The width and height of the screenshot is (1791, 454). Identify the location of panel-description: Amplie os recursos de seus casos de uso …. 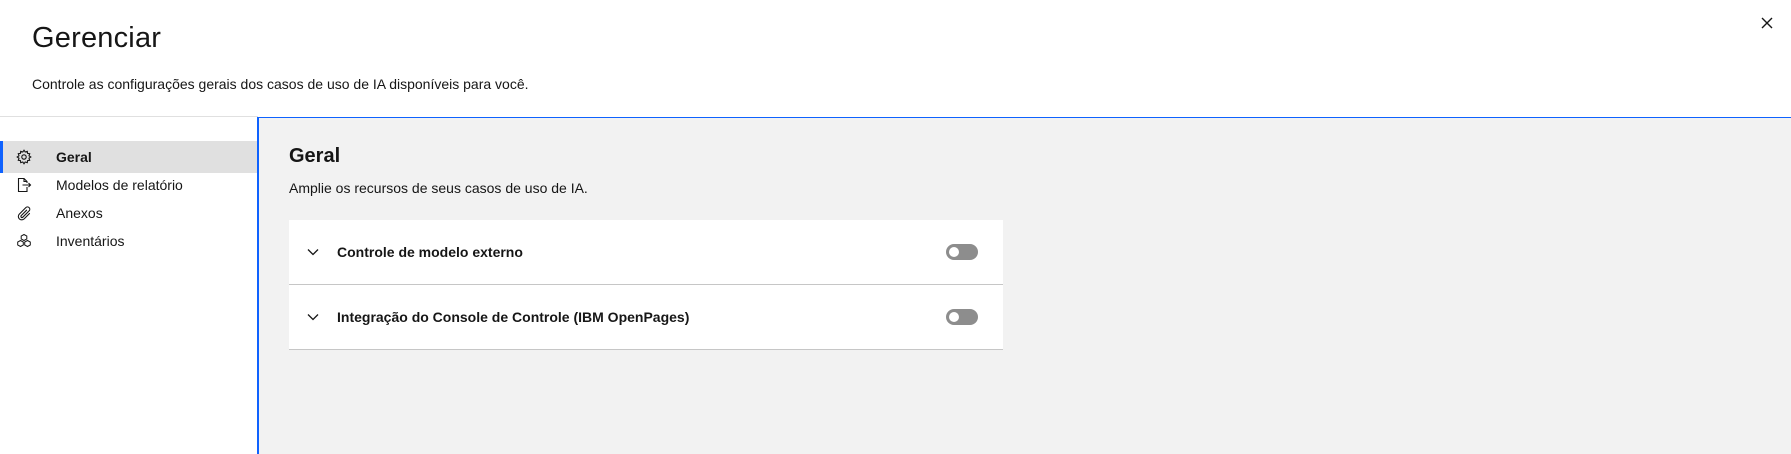
(438, 188).